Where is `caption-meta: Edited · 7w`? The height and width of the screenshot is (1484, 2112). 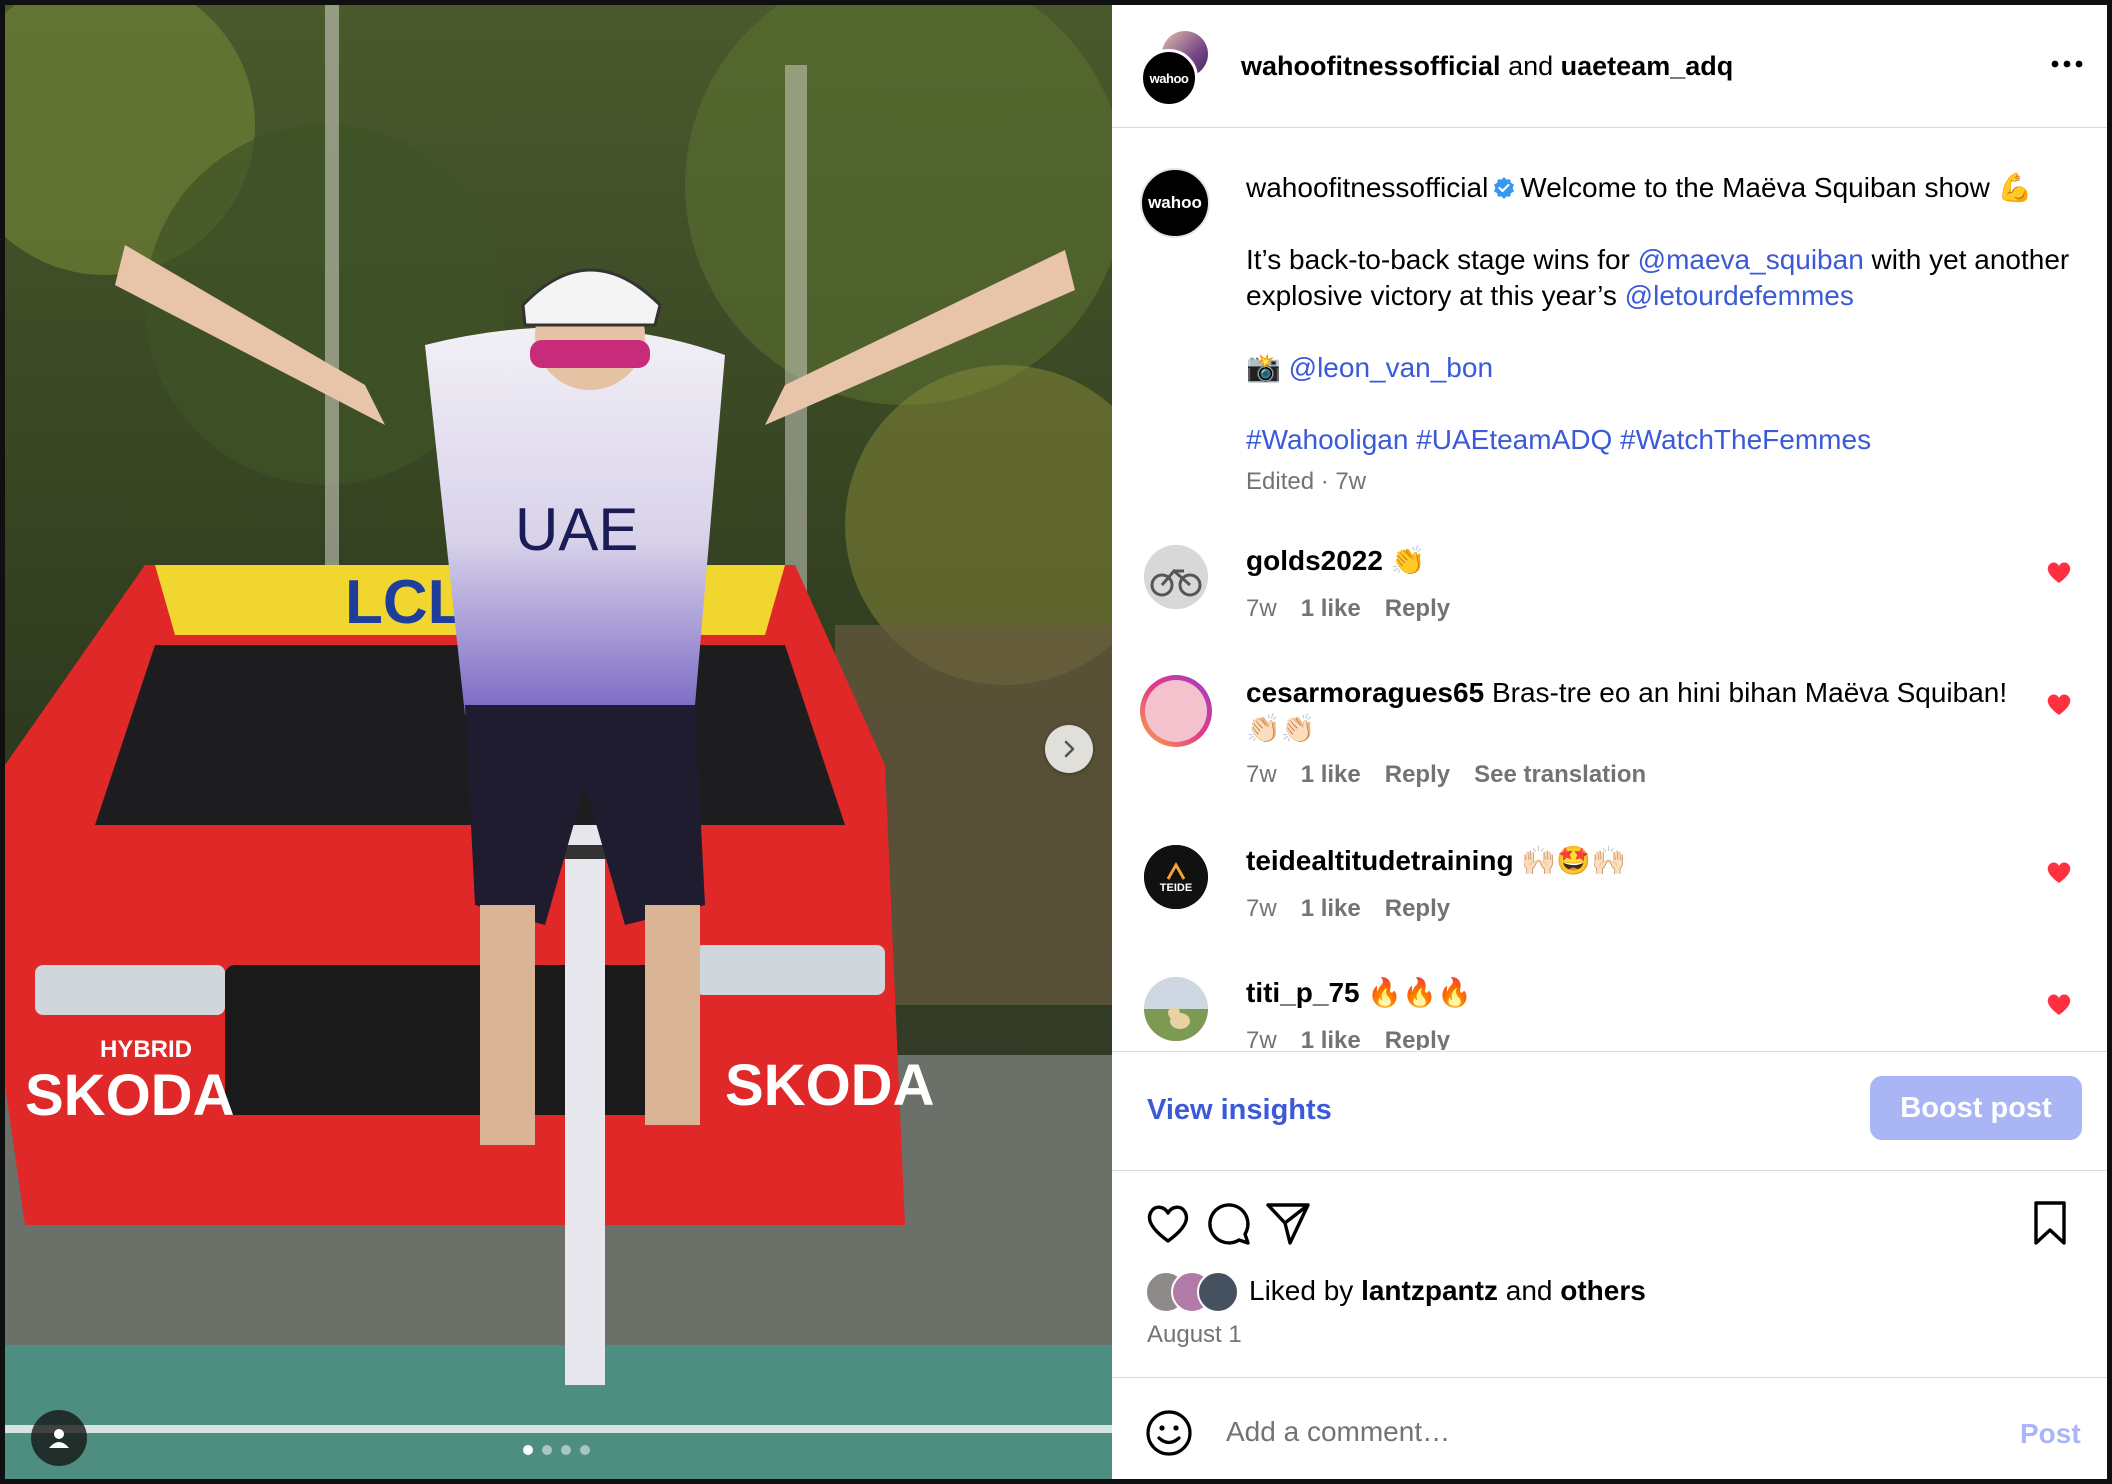 caption-meta: Edited · 7w is located at coordinates (1306, 481).